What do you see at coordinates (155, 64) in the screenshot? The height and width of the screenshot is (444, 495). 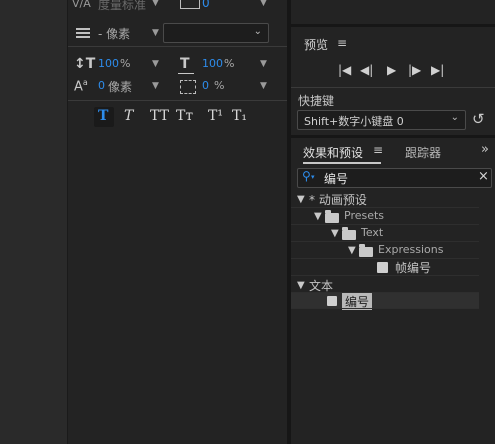 I see `vertical-scale-dropdown-arrow: ▼` at bounding box center [155, 64].